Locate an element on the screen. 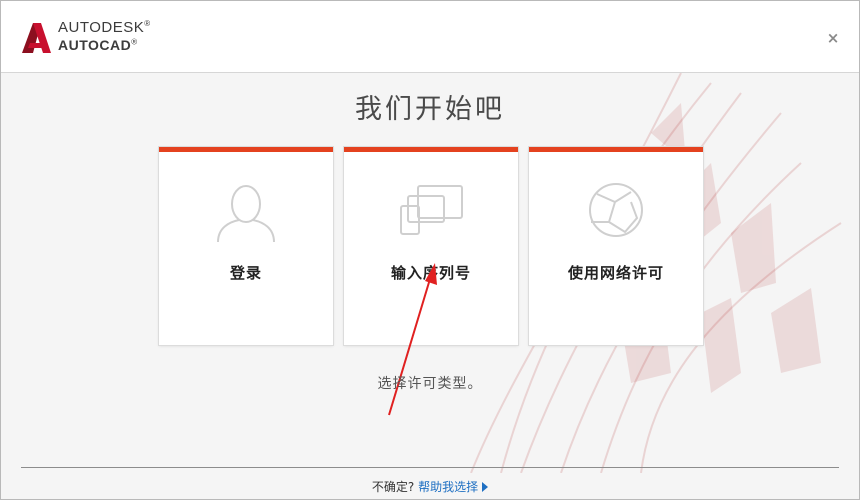 The height and width of the screenshot is (500, 860). brand-autocad: AUTOCAD® is located at coordinates (98, 45).